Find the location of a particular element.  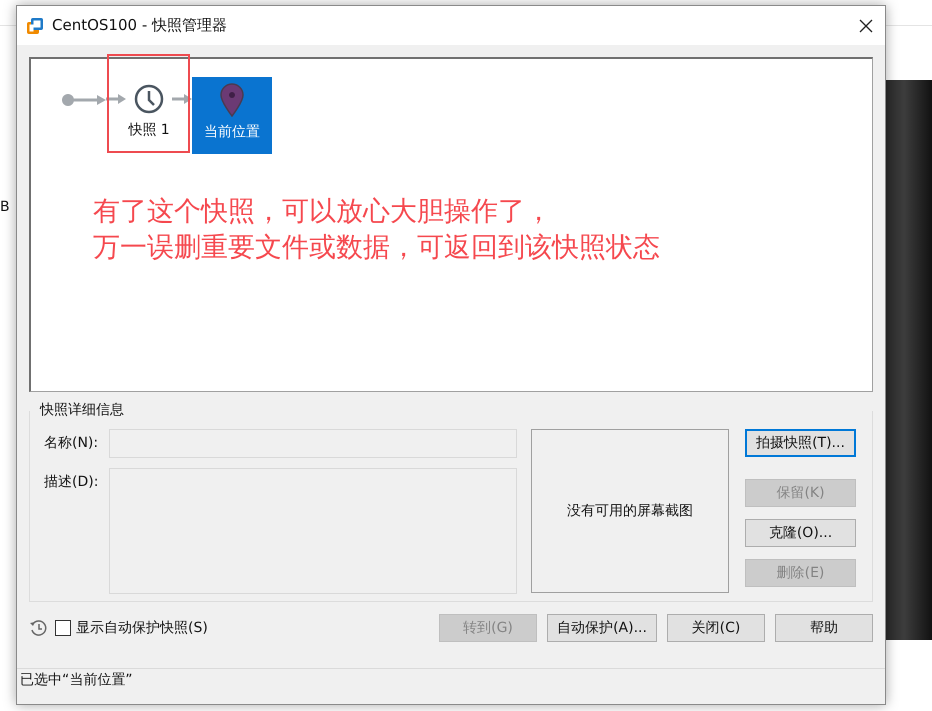

group-title: 快照详细信息 is located at coordinates (82, 410).